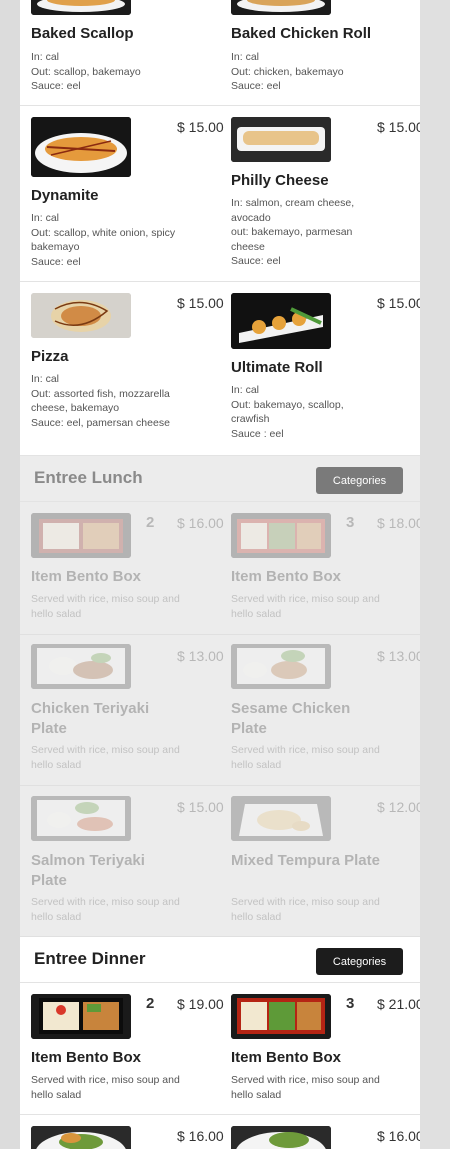 The width and height of the screenshot is (450, 1149). What do you see at coordinates (50, 356) in the screenshot?
I see `item-name: Pizza` at bounding box center [50, 356].